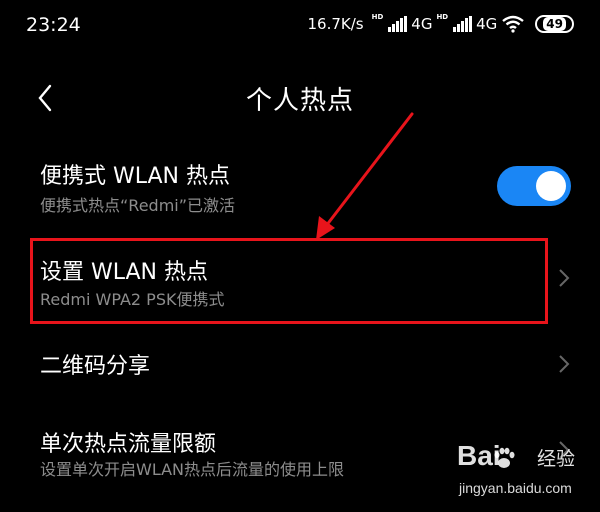 This screenshot has height=512, width=600. I want to click on status-time: 23:24, so click(53, 25).